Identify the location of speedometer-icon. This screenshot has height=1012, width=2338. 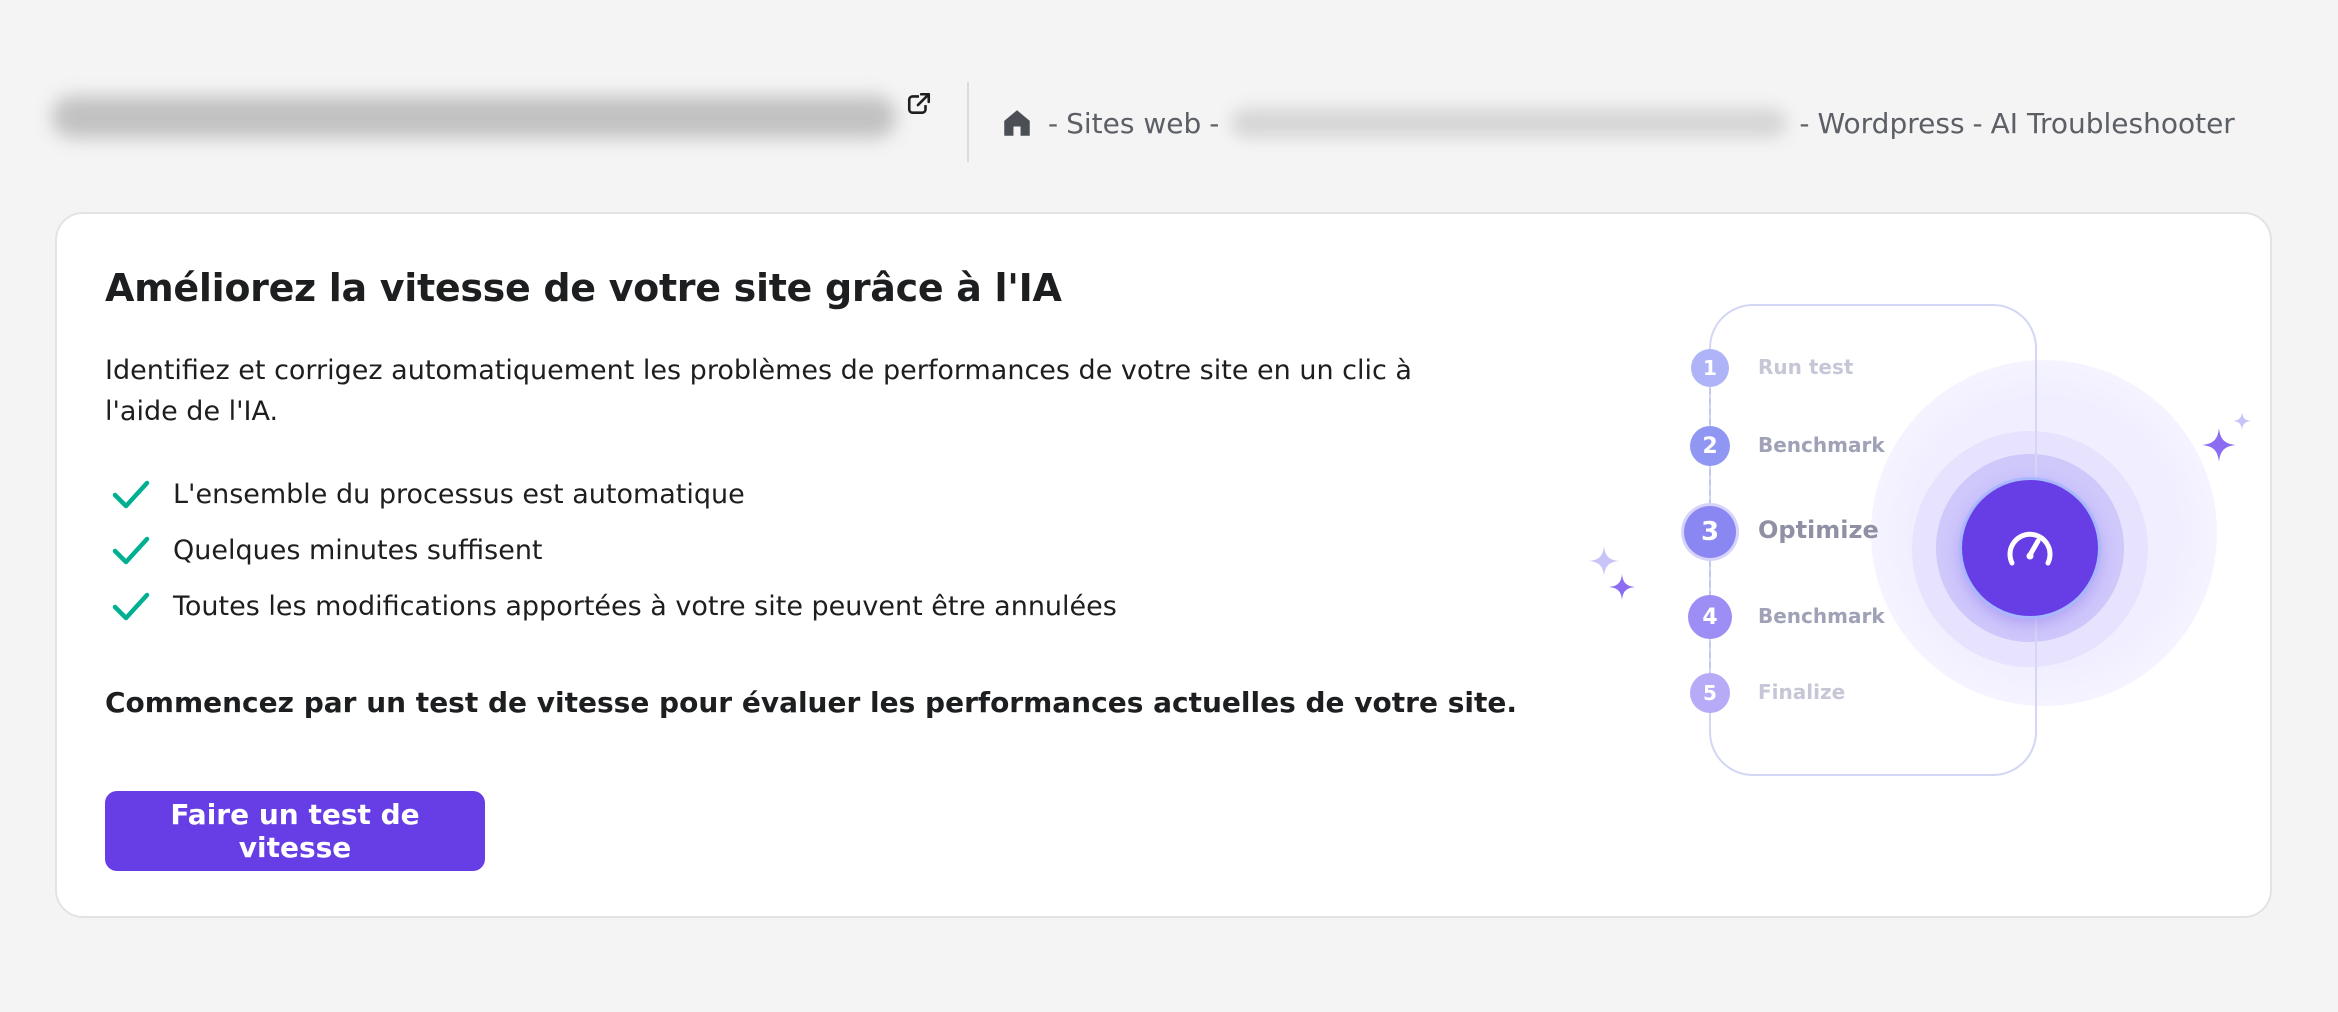
(2030, 548).